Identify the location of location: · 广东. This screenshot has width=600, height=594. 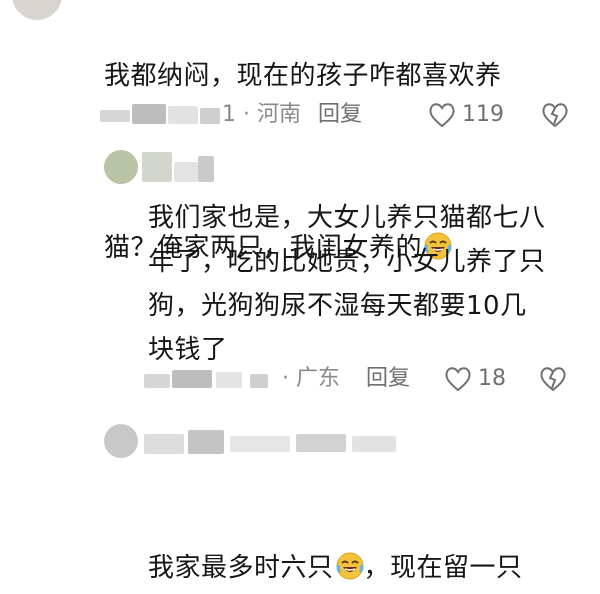
(311, 378).